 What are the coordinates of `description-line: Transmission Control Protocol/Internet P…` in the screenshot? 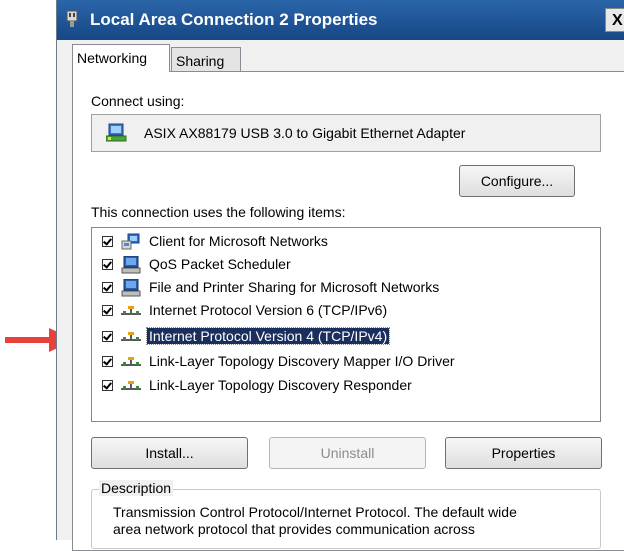 It's located at (315, 512).